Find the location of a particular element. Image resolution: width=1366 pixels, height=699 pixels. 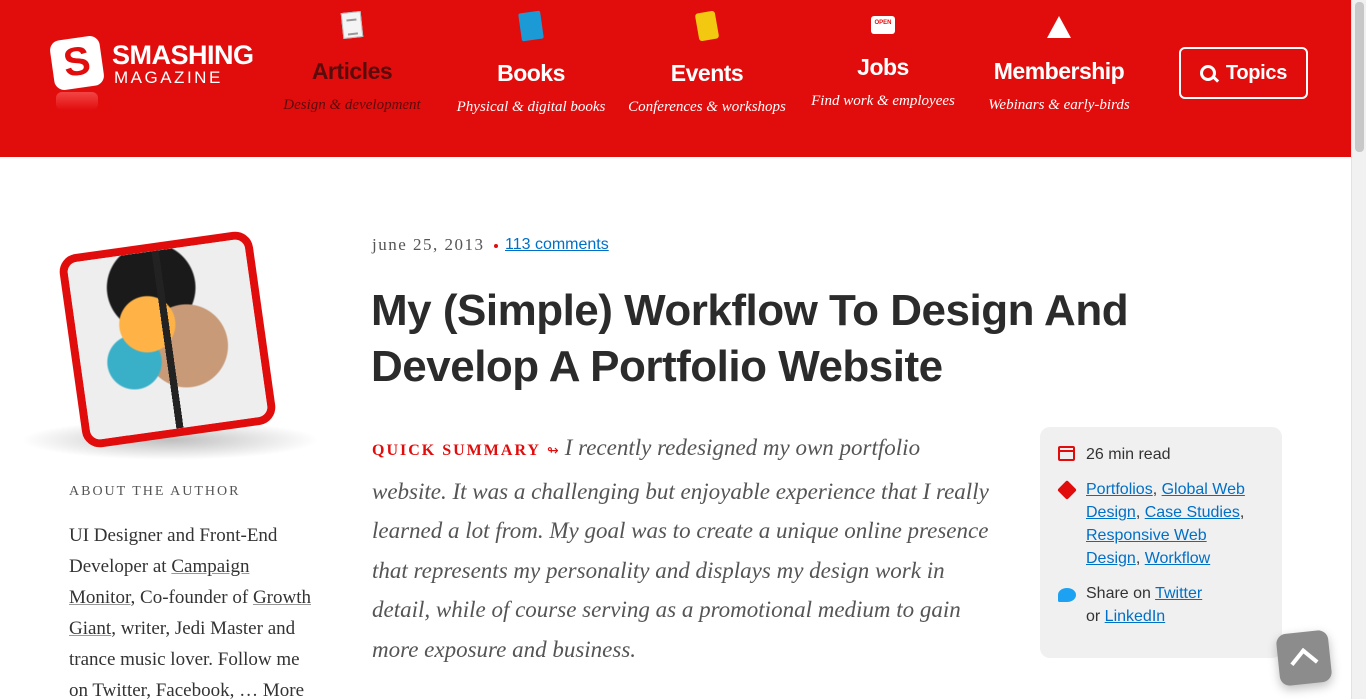

share-twitter-link: Twitter is located at coordinates (1178, 593).